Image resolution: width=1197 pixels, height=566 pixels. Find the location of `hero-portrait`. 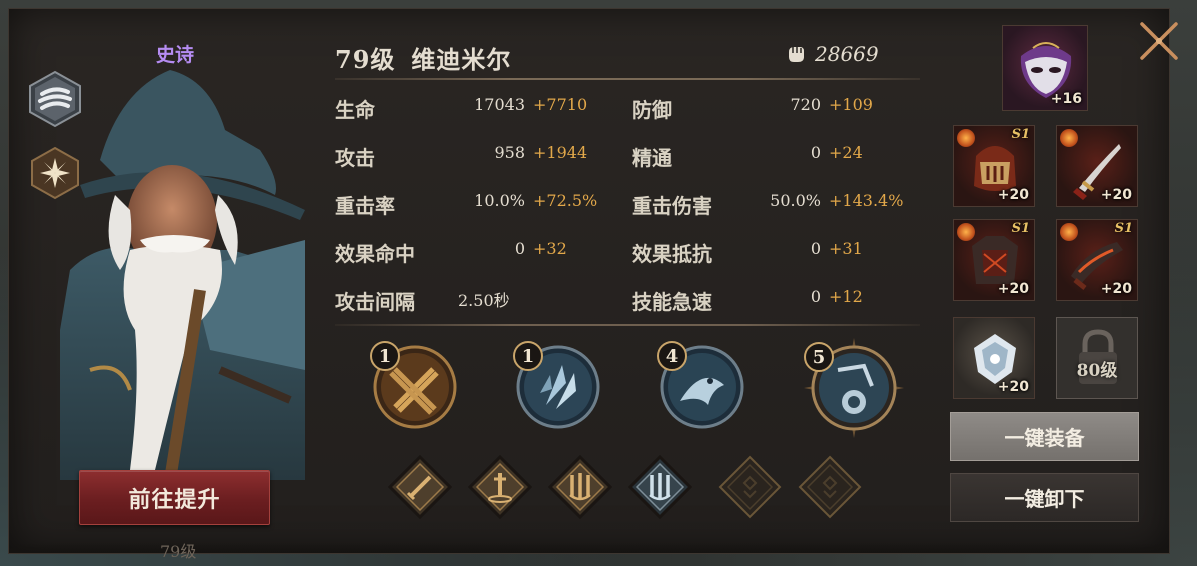

hero-portrait is located at coordinates (182, 275).